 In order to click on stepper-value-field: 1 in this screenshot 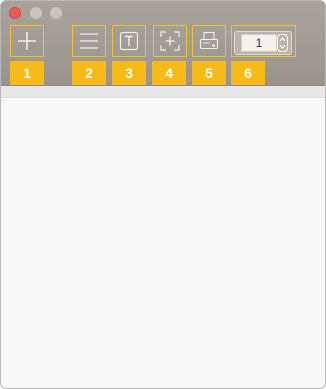, I will do `click(259, 43)`.